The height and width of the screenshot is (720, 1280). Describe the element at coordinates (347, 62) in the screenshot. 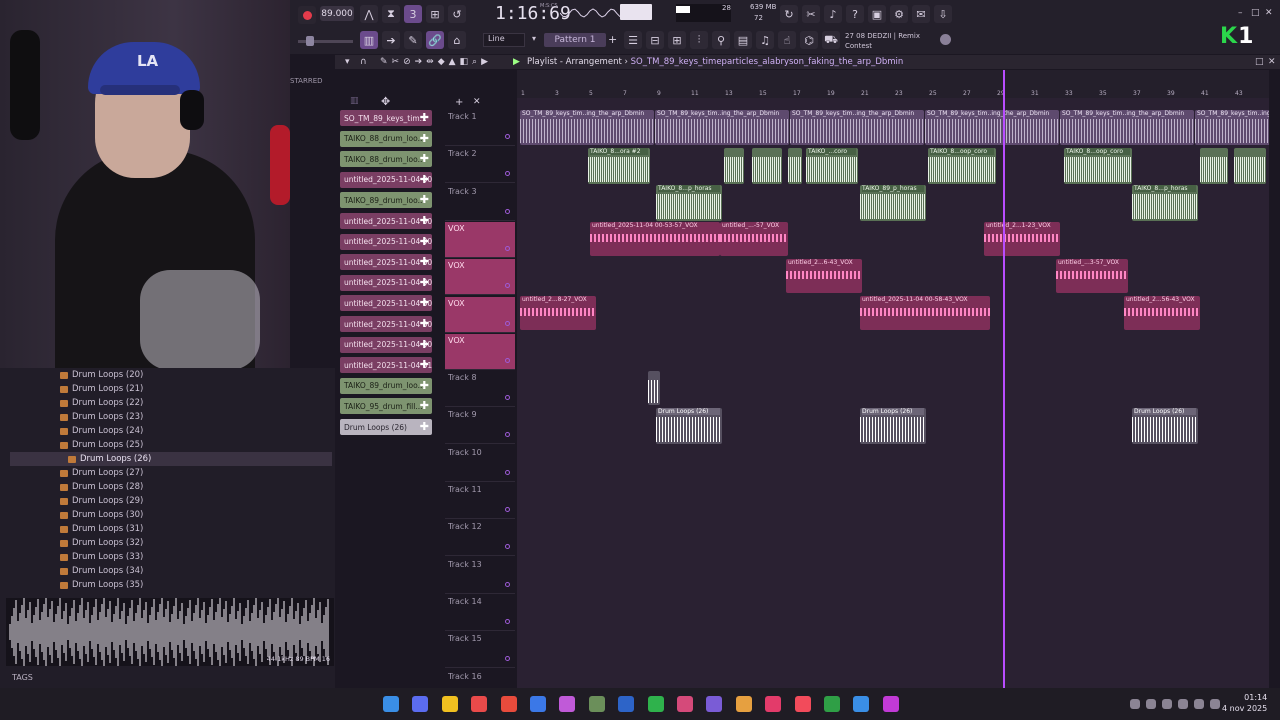

I see `playlist-menu-icon: ▾` at that location.